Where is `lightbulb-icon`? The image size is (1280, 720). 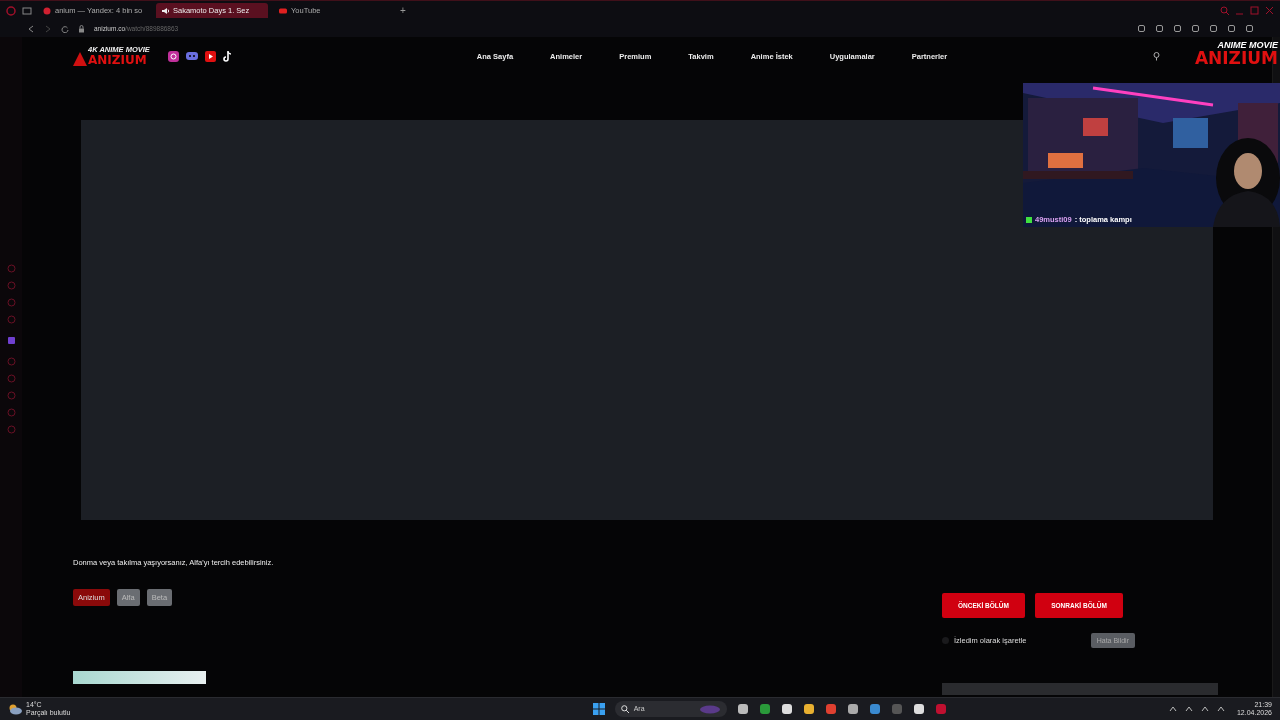 lightbulb-icon is located at coordinates (1156, 56).